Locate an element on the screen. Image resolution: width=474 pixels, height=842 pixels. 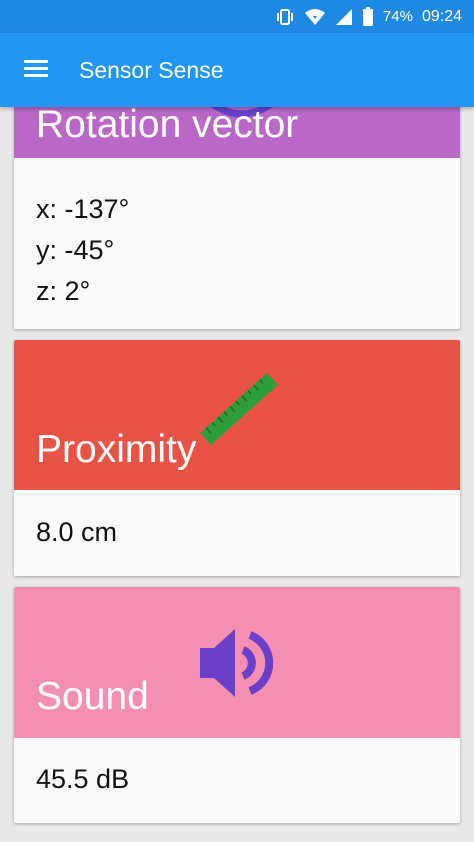
card-title: Sound is located at coordinates (92, 696).